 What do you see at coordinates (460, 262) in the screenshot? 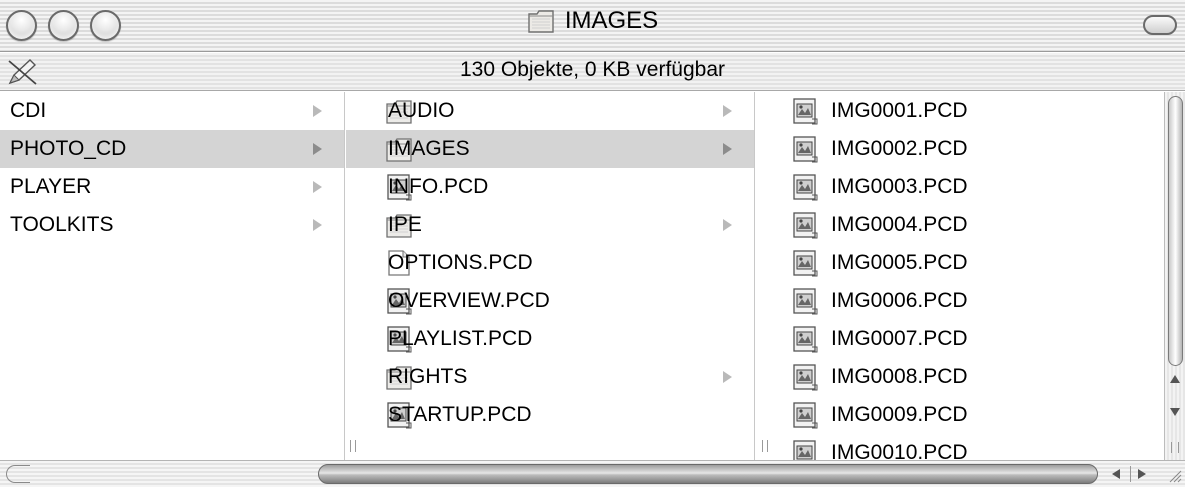
I see `item-label: OPTIONS.PCD` at bounding box center [460, 262].